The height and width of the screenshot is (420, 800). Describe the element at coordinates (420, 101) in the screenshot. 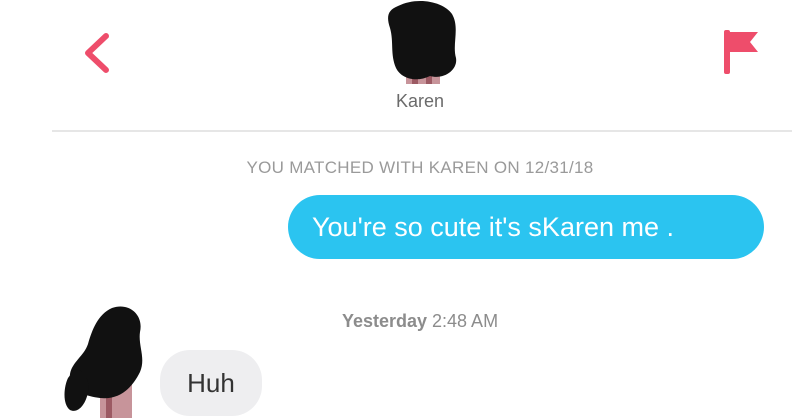

I see `match-name: Karen` at that location.